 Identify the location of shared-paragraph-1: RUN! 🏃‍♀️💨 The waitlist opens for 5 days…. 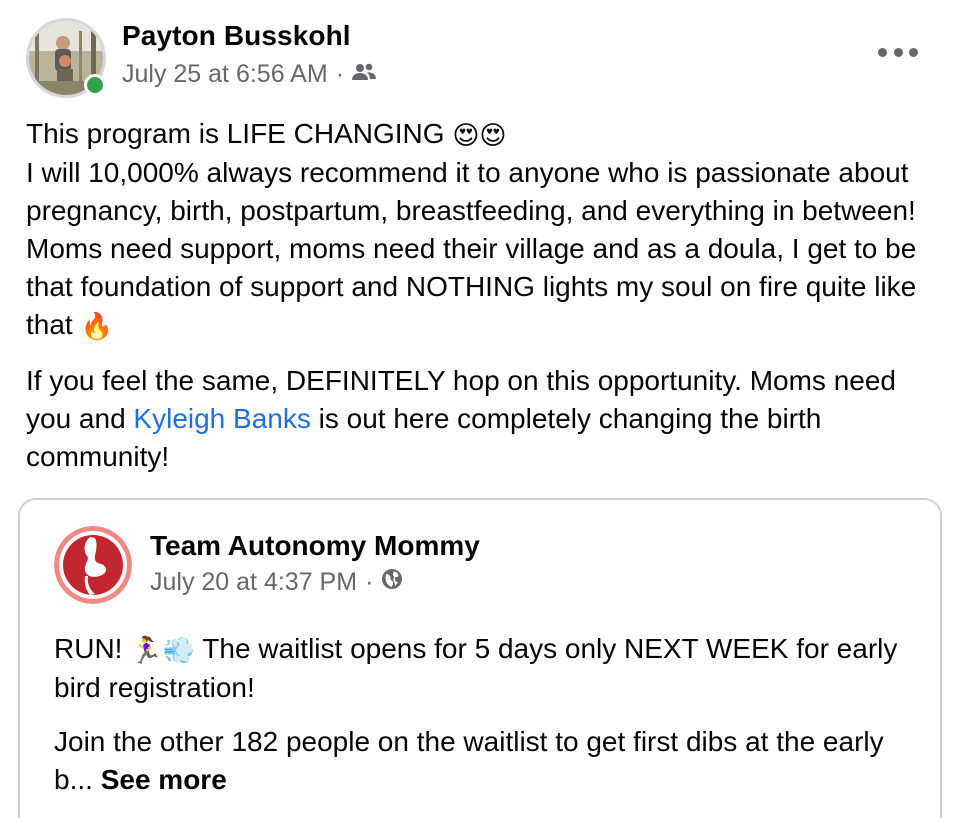
(489, 668).